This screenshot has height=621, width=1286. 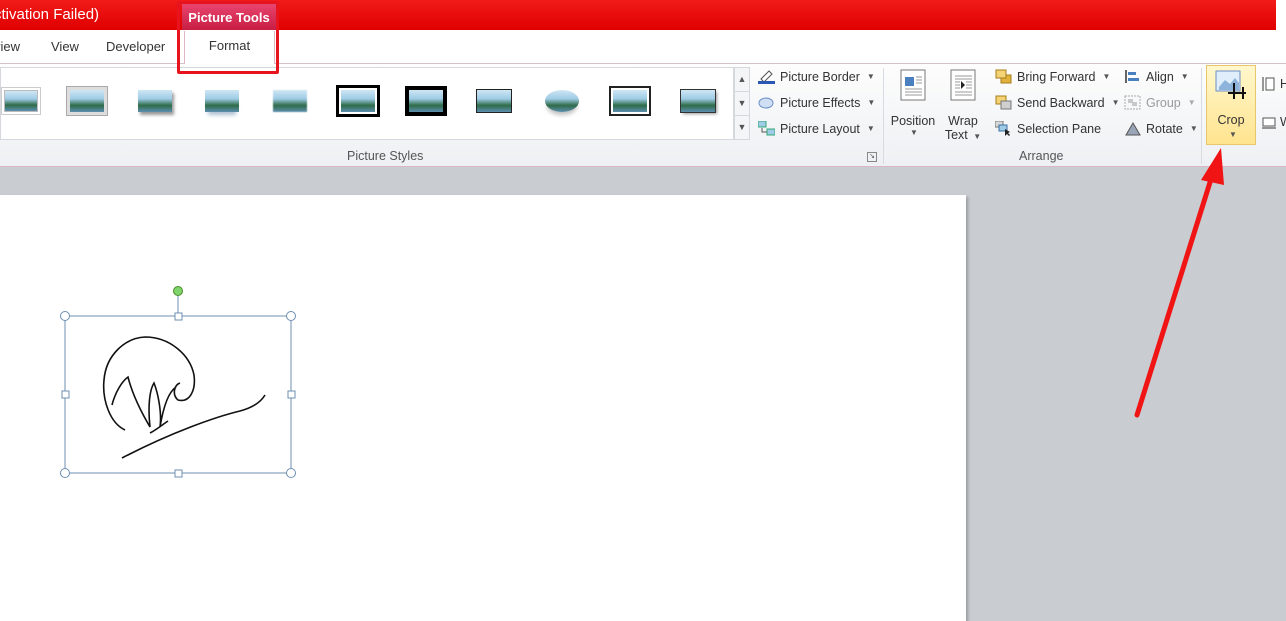 I want to click on picture-layout-icon, so click(x=766, y=128).